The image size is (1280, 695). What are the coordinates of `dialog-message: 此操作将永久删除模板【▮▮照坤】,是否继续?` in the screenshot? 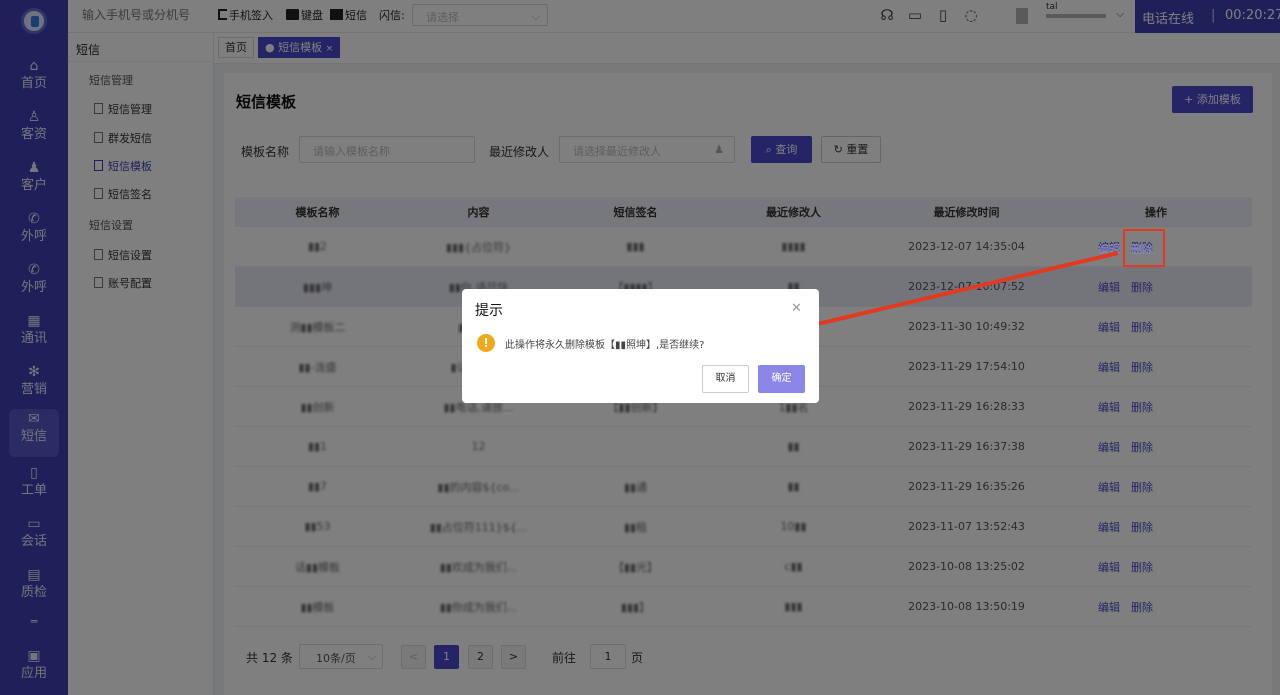 It's located at (605, 345).